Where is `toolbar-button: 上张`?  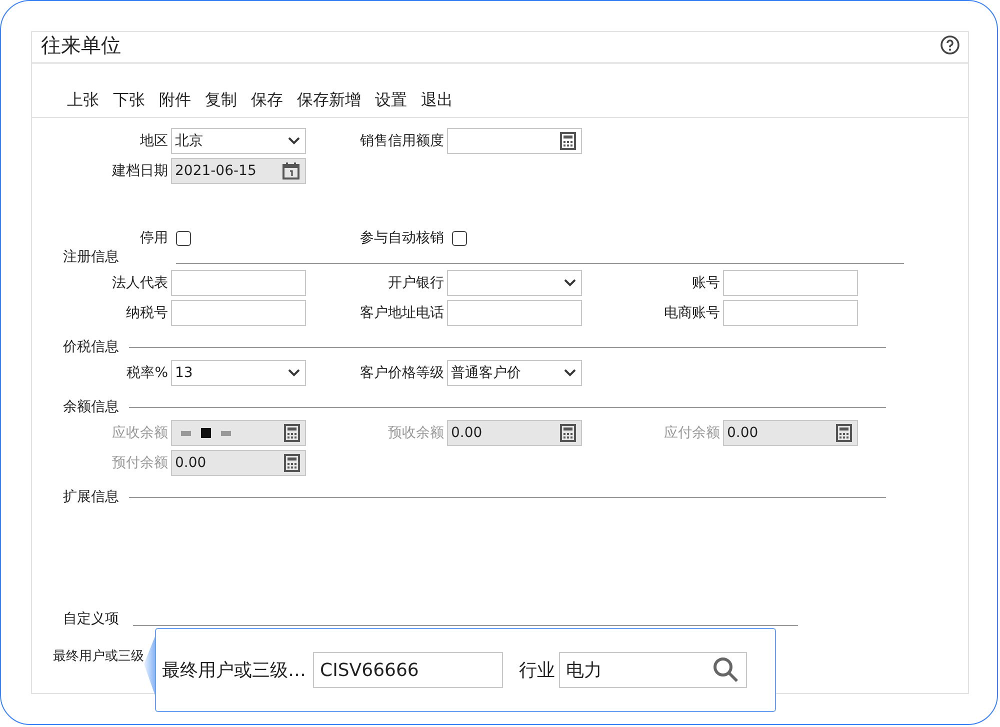 toolbar-button: 上张 is located at coordinates (83, 100).